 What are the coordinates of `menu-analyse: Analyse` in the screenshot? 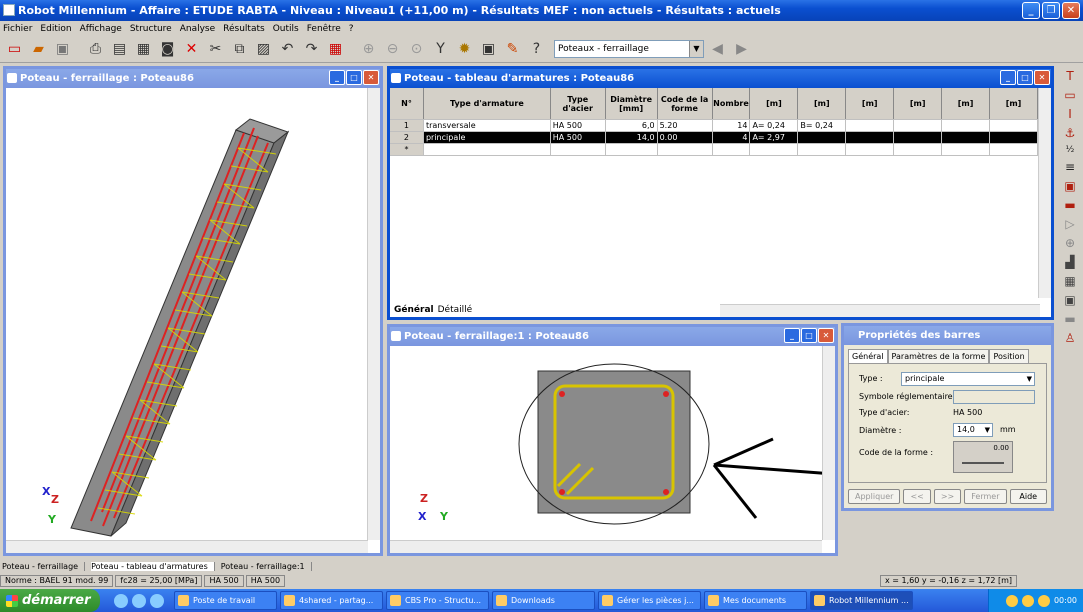 It's located at (197, 29).